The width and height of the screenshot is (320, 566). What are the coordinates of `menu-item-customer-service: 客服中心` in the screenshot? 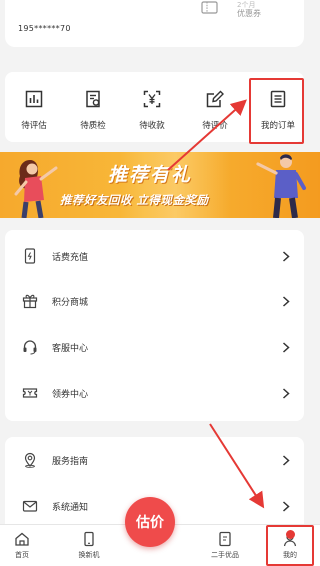 It's located at (154, 348).